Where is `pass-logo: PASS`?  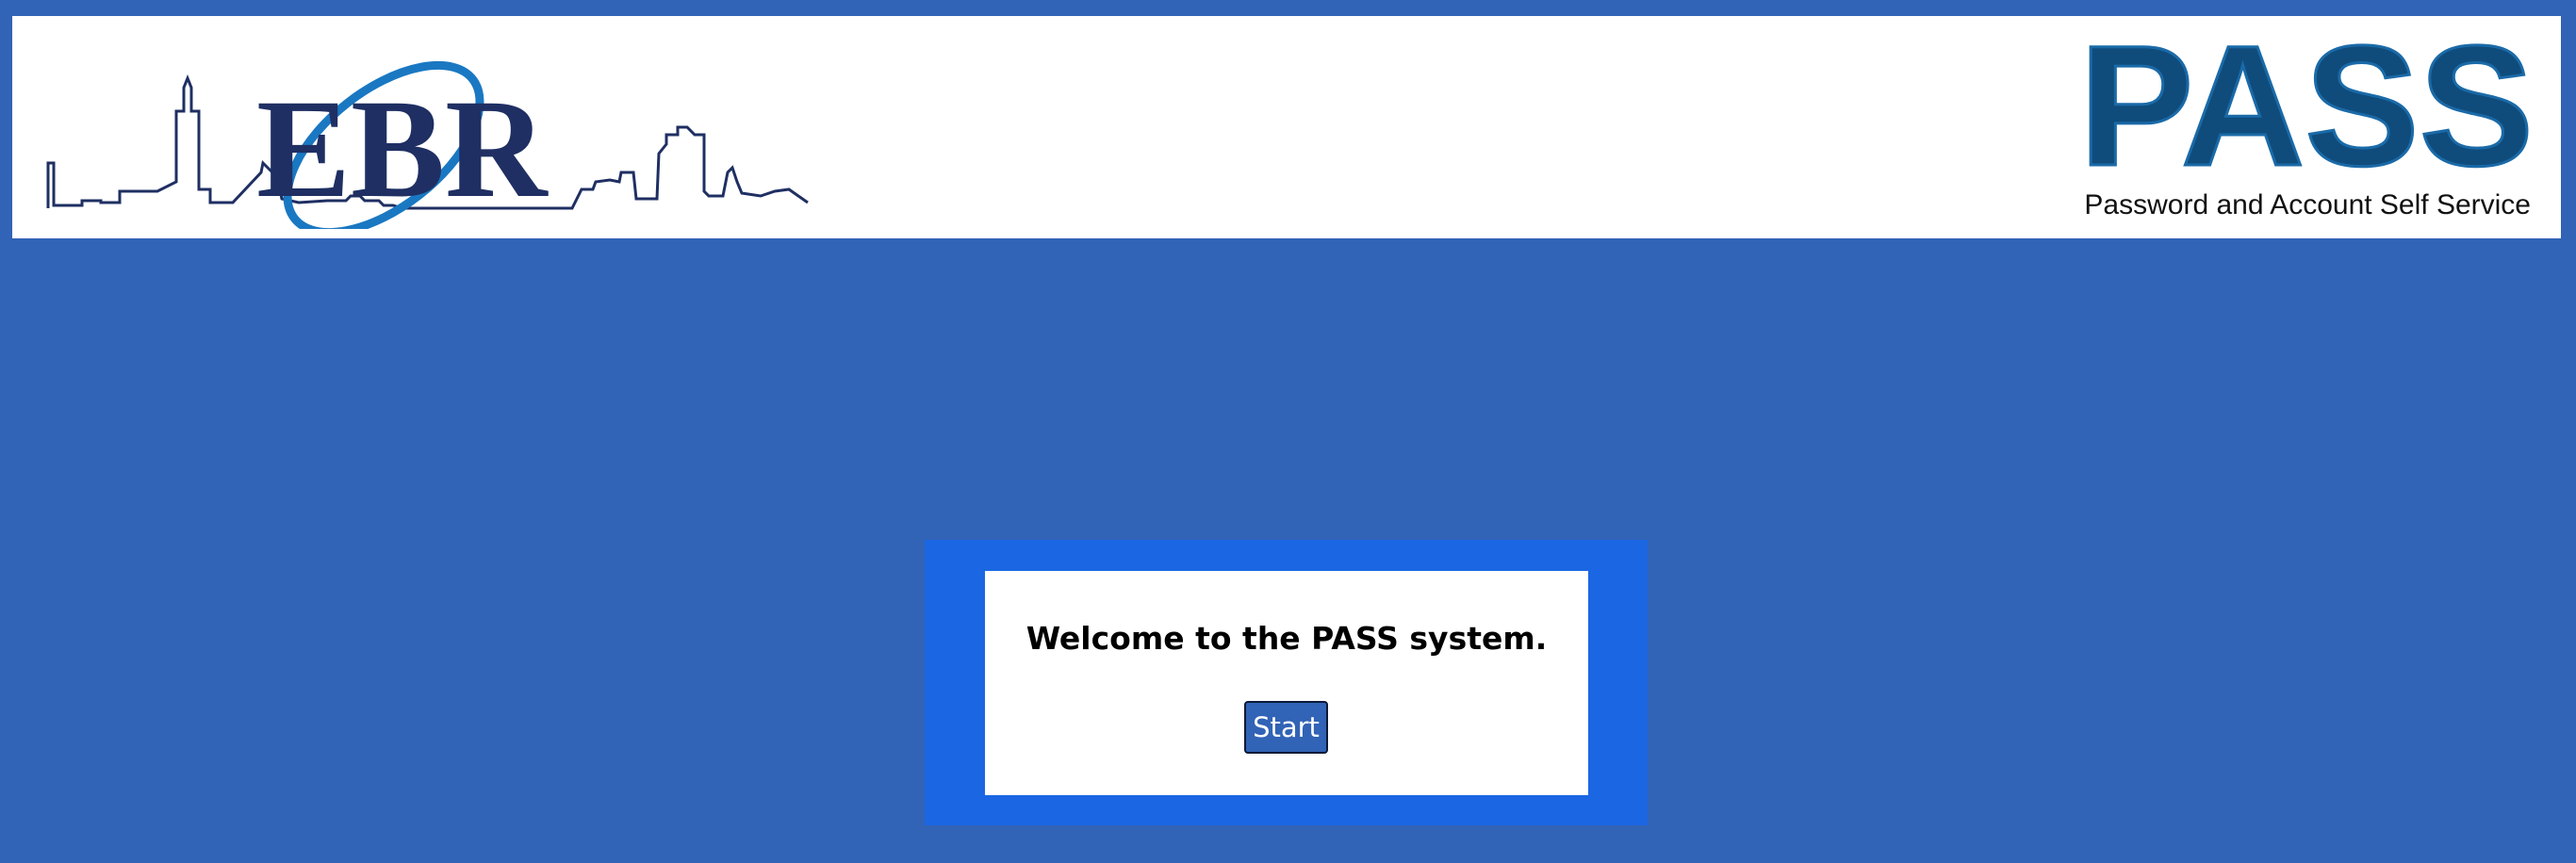 pass-logo: PASS is located at coordinates (2306, 103).